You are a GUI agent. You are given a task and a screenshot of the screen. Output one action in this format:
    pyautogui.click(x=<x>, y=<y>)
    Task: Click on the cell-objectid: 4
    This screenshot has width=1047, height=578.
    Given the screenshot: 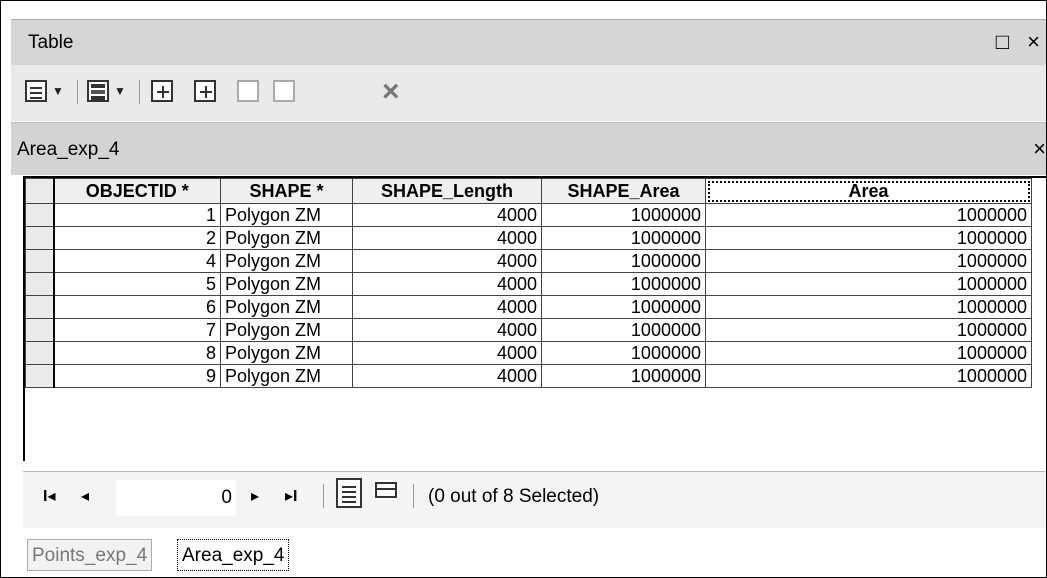 What is the action you would take?
    pyautogui.click(x=137, y=261)
    